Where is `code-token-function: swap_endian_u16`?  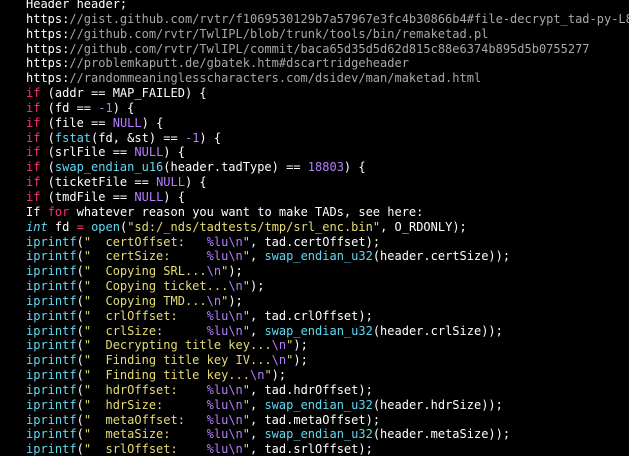 code-token-function: swap_endian_u16 is located at coordinates (109, 167).